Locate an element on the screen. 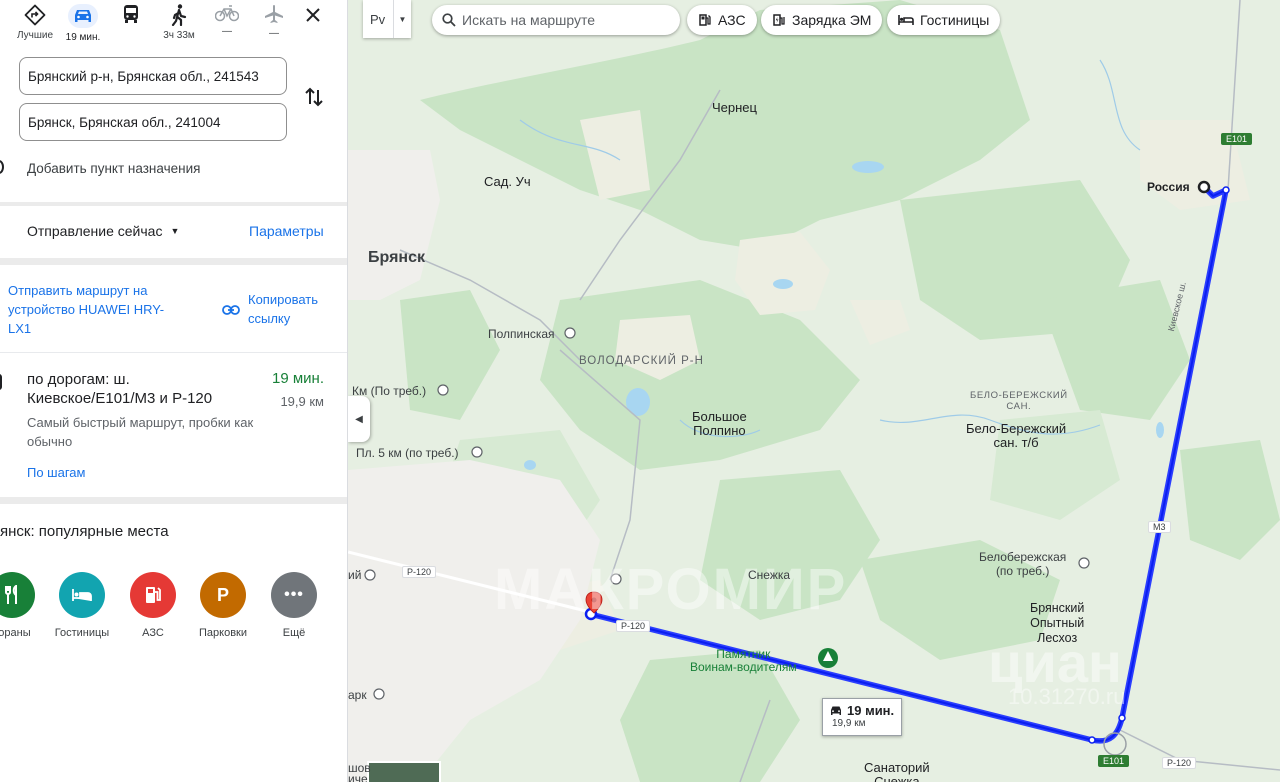  chevron-left-icon: ◀ is located at coordinates (359, 419).